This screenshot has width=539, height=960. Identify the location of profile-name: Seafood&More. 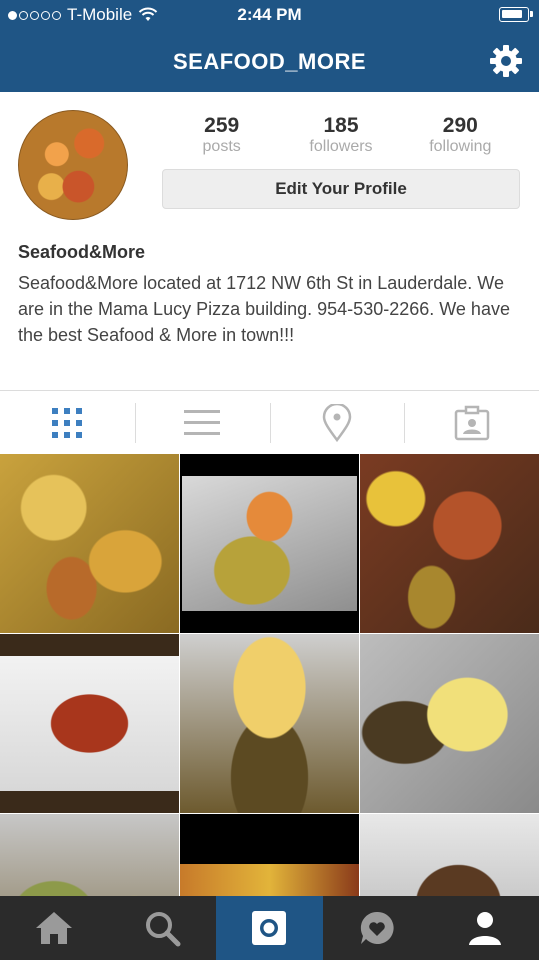
(82, 252).